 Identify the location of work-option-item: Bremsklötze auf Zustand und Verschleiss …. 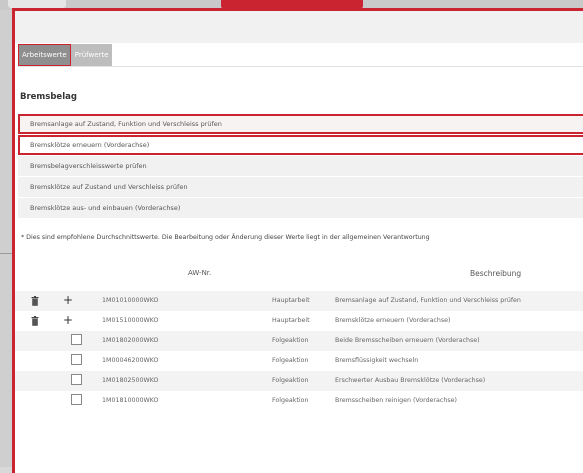
(300, 187).